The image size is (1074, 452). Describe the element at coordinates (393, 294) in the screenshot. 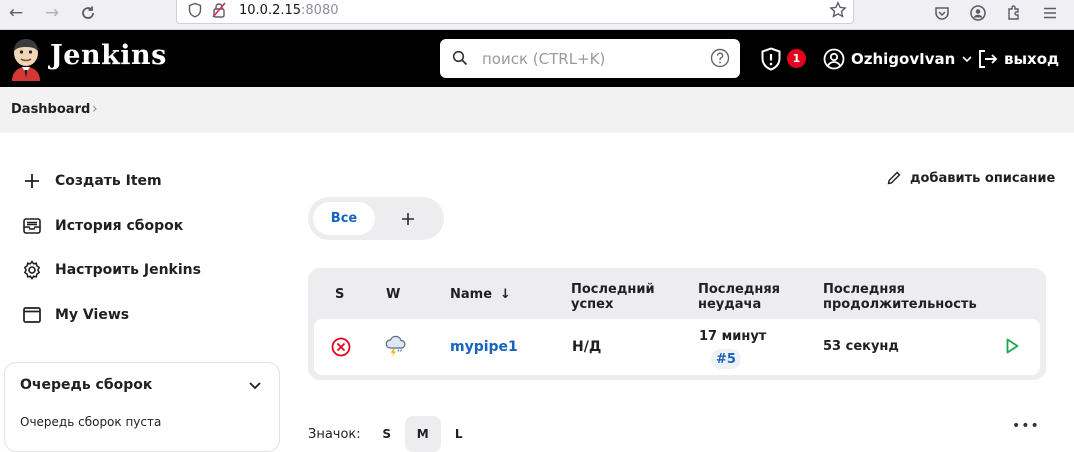

I see `column-header-weather: W` at that location.